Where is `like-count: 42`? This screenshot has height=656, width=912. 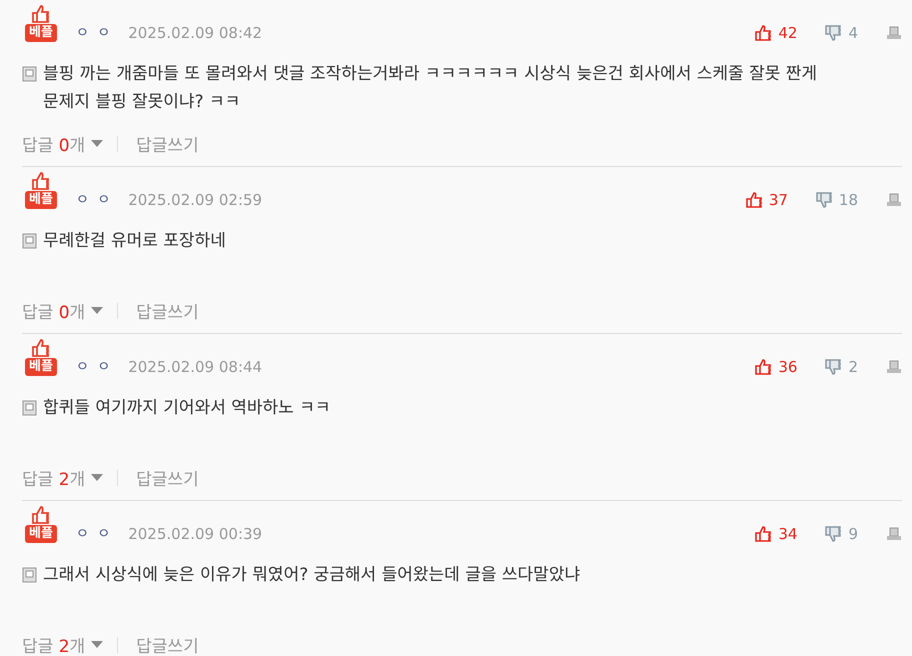
like-count: 42 is located at coordinates (788, 33).